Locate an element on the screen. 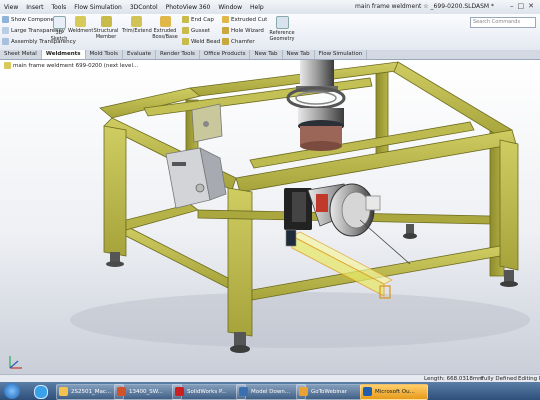 The width and height of the screenshot is (540, 400). menu-photoview: PhotoView 360 is located at coordinates (188, 7).